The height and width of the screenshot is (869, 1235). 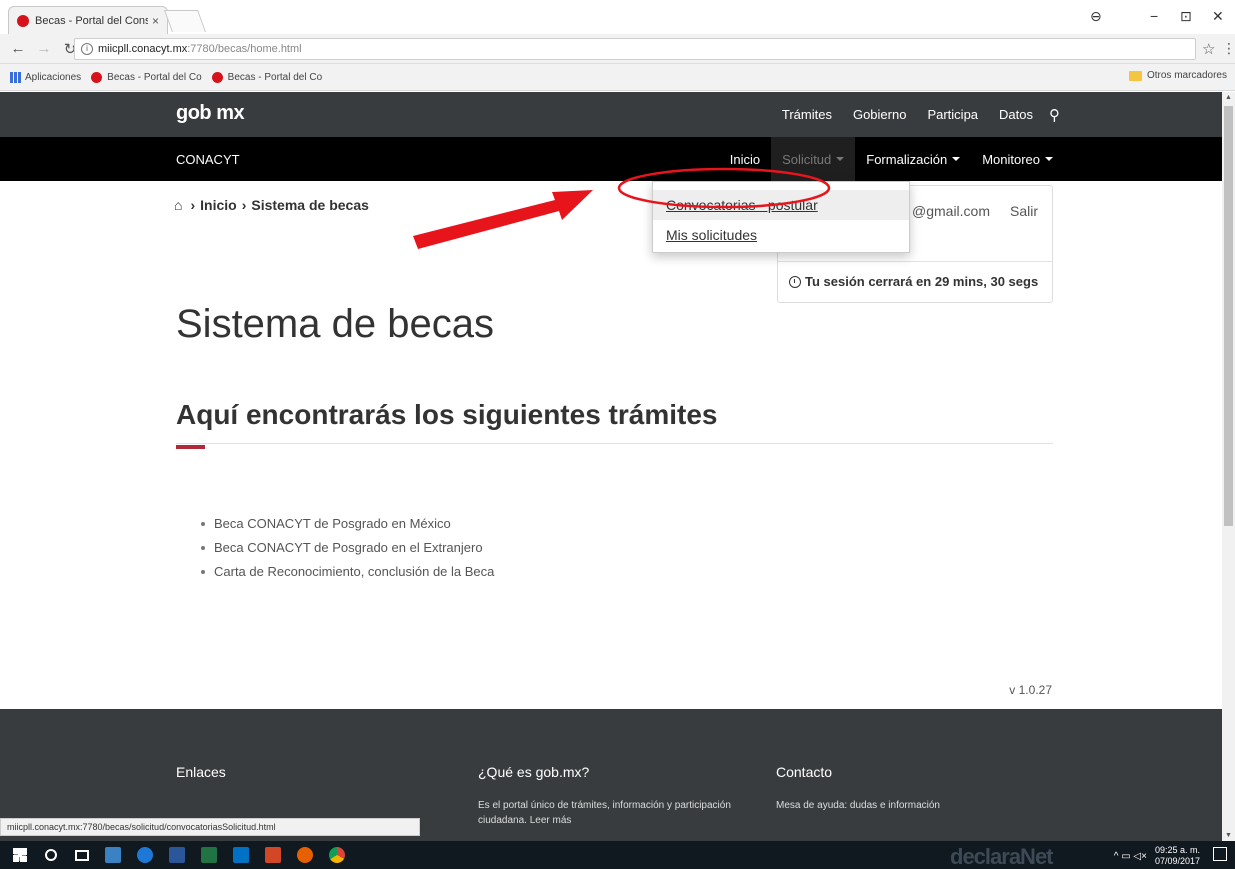 What do you see at coordinates (1096, 16) in the screenshot?
I see `account-icon: ⊖` at bounding box center [1096, 16].